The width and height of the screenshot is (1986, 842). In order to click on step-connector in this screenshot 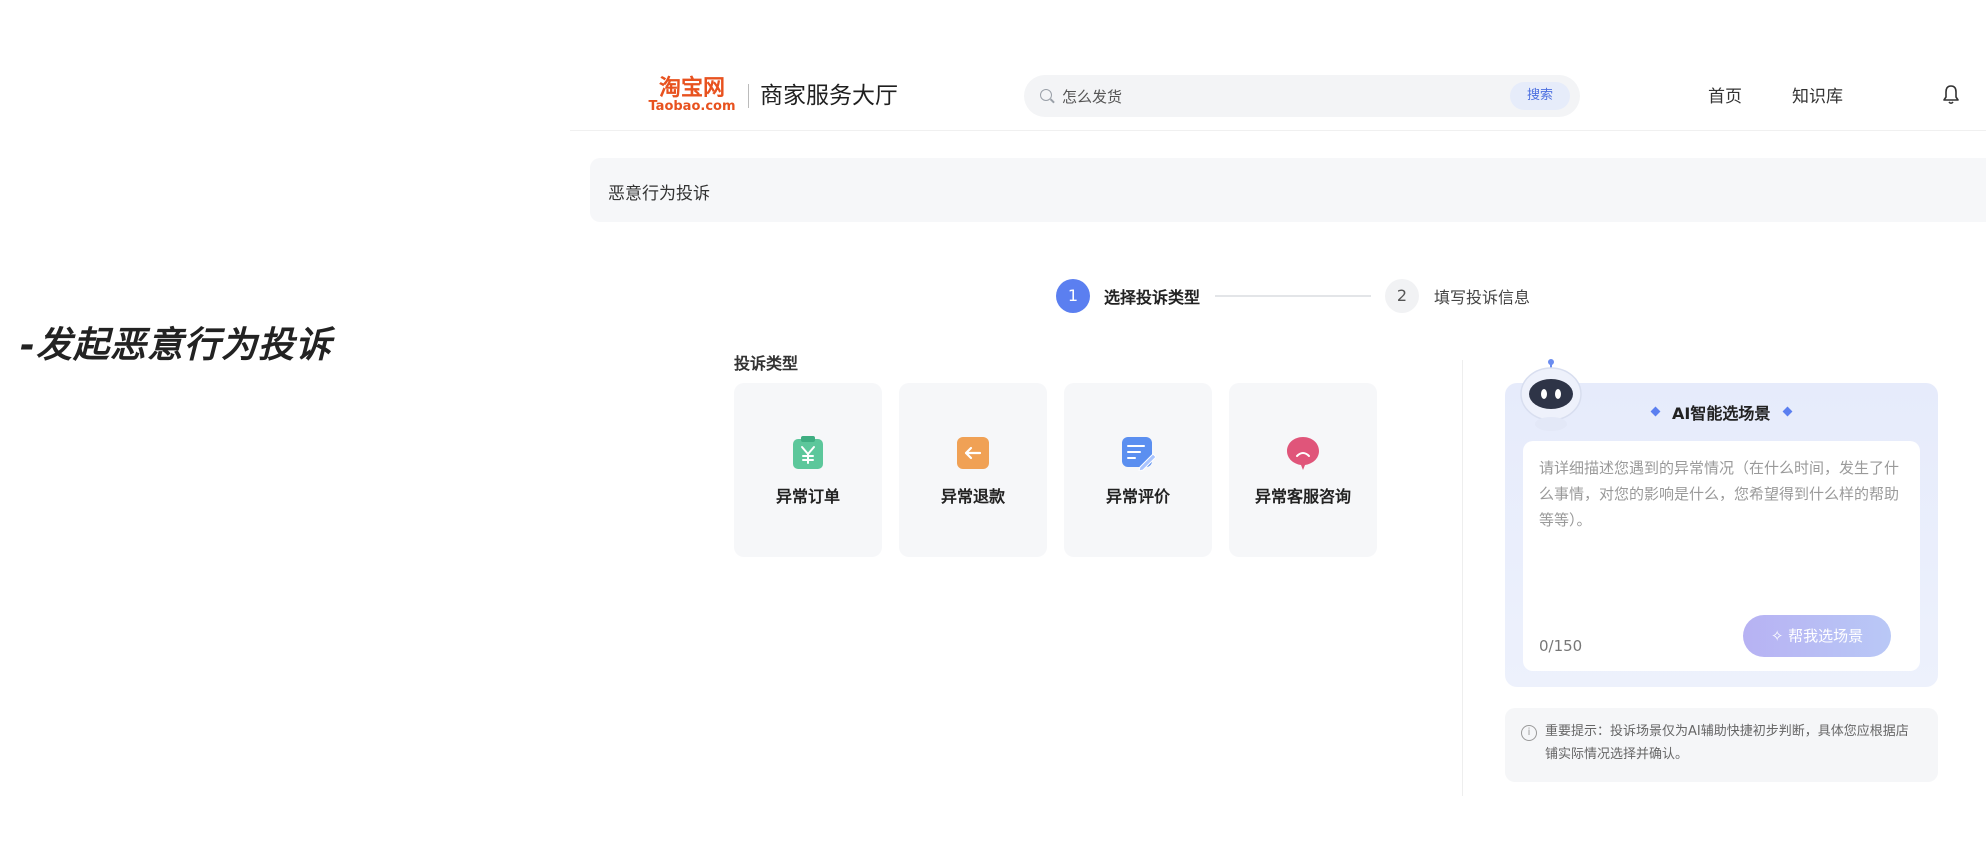, I will do `click(1293, 296)`.